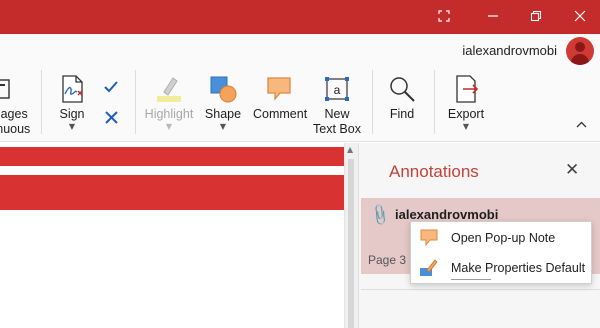  I want to click on menu-item-label: Make Properties Default, so click(518, 268).